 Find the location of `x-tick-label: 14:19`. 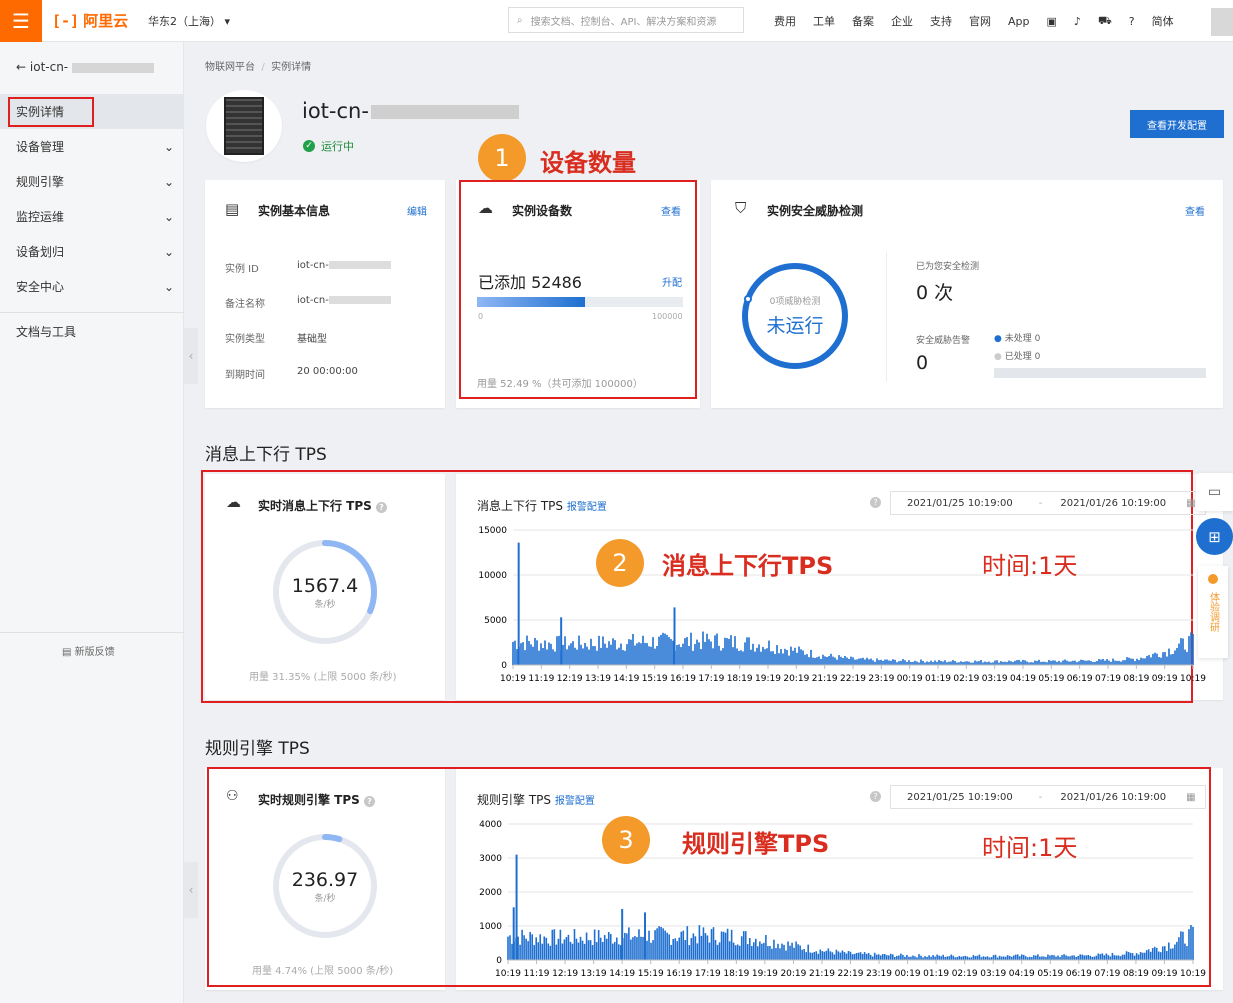

x-tick-label: 14:19 is located at coordinates (622, 974).